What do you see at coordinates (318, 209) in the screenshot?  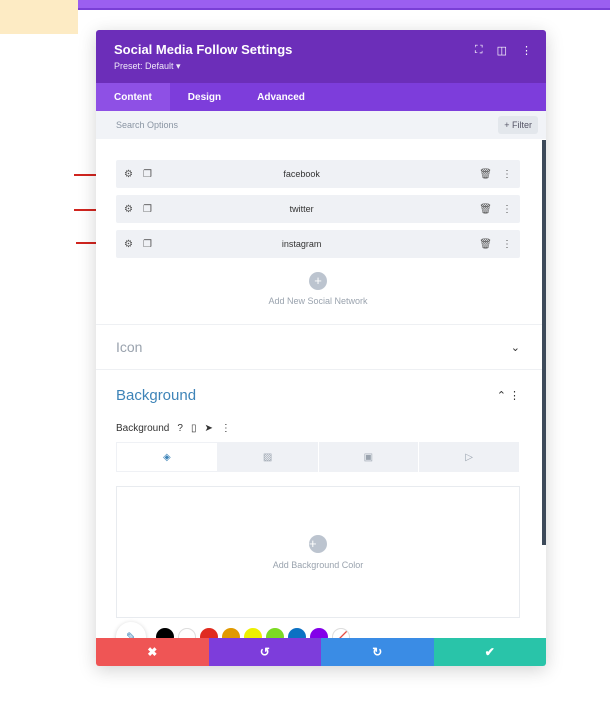 I see `list-item: ⚙ ❐ twitter 🗑 ⋮` at bounding box center [318, 209].